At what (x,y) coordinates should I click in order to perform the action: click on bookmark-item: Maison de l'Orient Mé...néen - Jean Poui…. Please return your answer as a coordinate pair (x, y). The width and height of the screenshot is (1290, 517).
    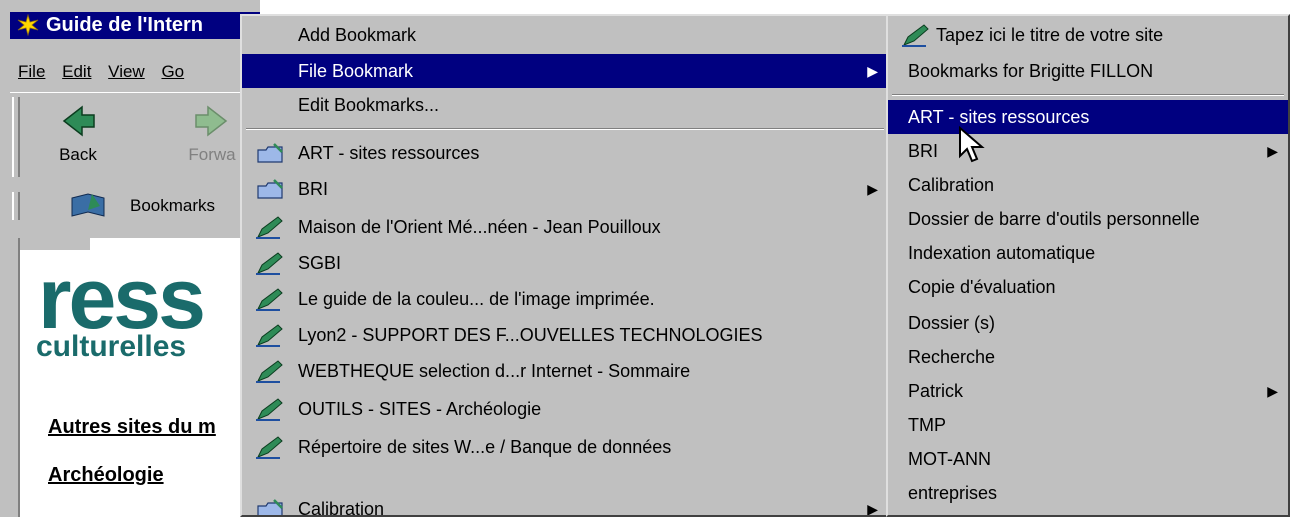
    Looking at the image, I should click on (565, 227).